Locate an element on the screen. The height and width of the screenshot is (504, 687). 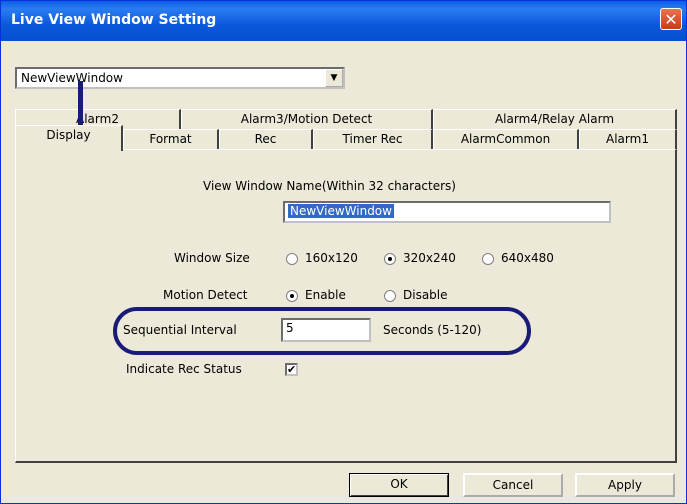
title-bar: Live View Window Setting ✕ is located at coordinates (343, 21).